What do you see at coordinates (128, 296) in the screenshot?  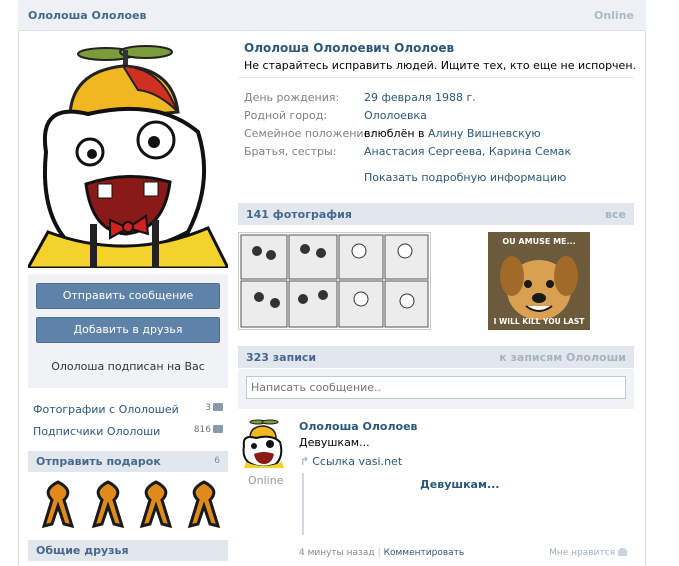 I see `send-message-button: Отправить сообщение` at bounding box center [128, 296].